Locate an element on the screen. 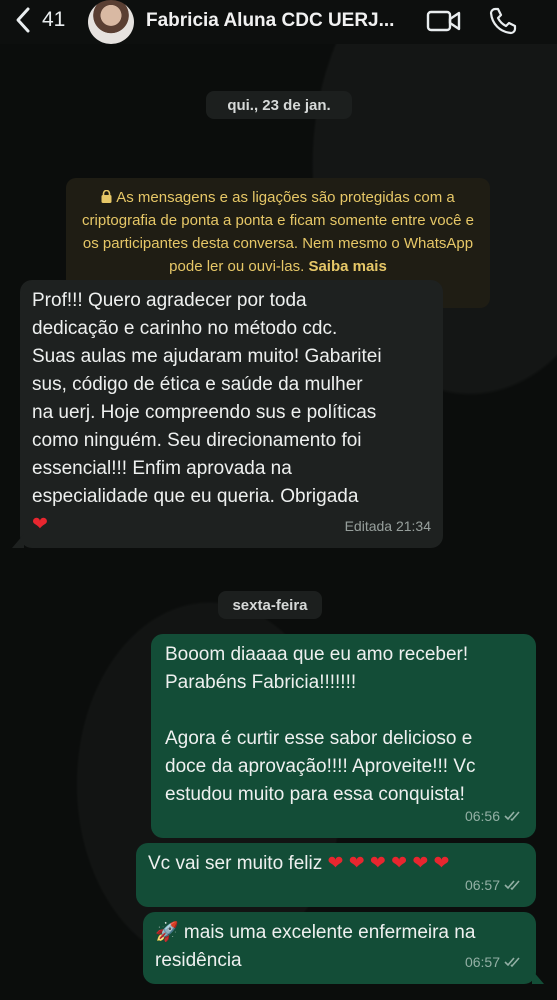 This screenshot has width=557, height=1000. video-call-icon is located at coordinates (444, 21).